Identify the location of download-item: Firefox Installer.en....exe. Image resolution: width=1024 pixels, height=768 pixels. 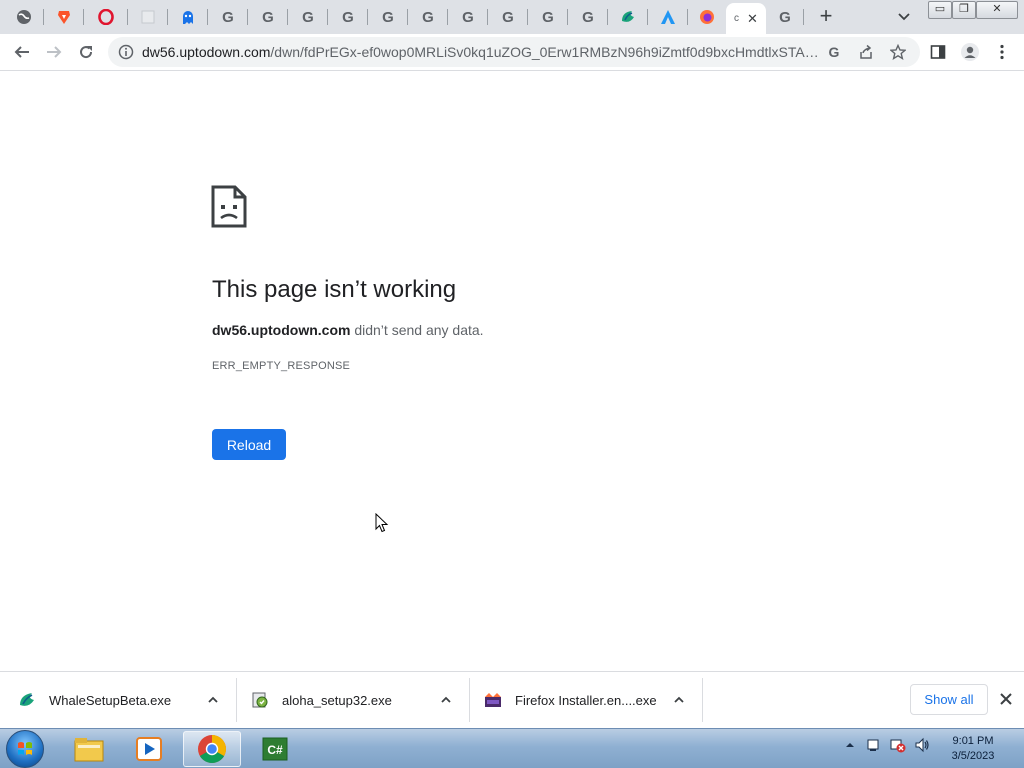
(593, 700).